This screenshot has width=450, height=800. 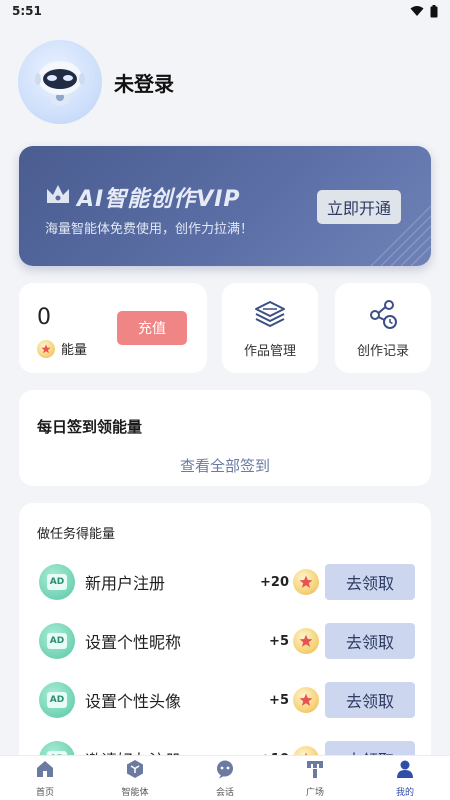 What do you see at coordinates (44, 317) in the screenshot?
I see `energy-value: 0` at bounding box center [44, 317].